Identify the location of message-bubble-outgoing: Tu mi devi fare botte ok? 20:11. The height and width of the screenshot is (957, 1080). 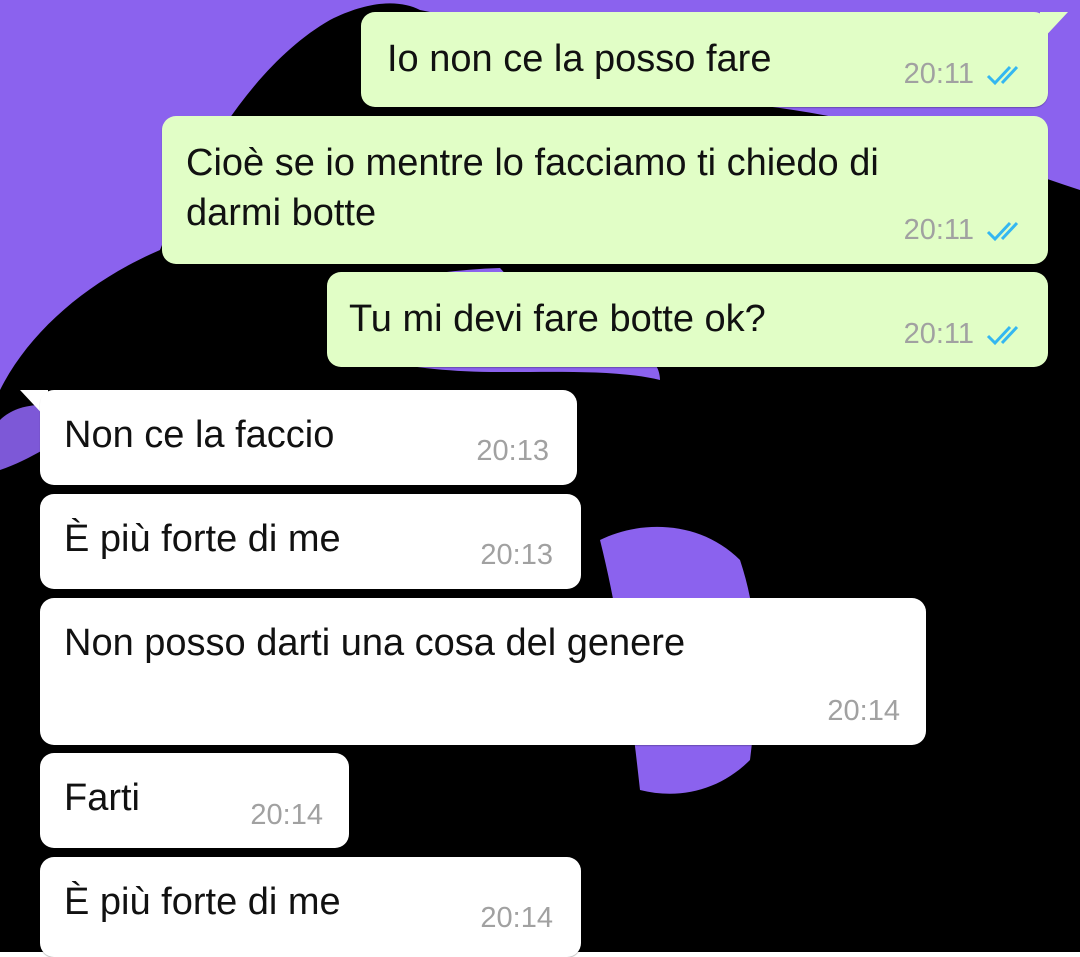
(687, 319).